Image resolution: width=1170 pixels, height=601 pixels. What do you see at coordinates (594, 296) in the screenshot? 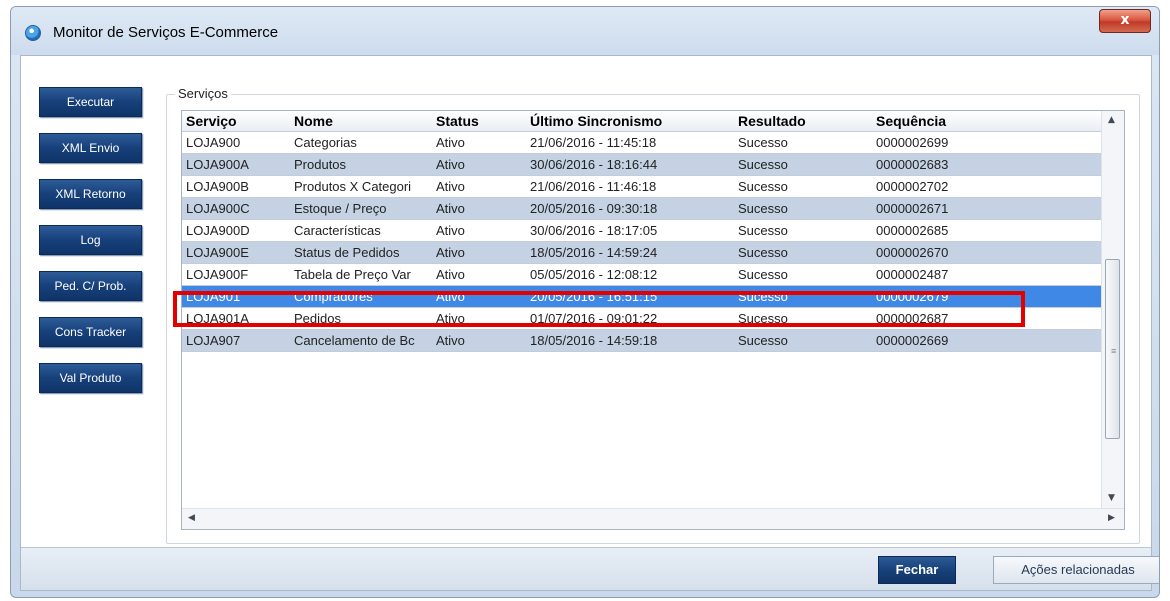
I see `cell-ultimo-sincronismo: 20/05/2016 - 16:51:15` at bounding box center [594, 296].